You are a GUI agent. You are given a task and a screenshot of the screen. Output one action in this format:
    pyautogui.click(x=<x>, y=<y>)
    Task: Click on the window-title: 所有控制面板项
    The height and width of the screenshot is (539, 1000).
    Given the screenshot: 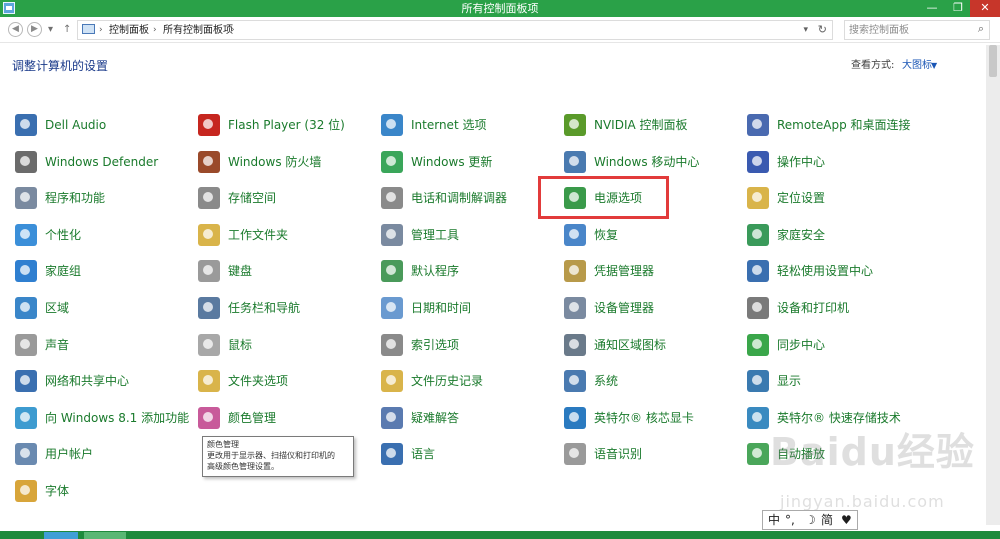 What is the action you would take?
    pyautogui.click(x=500, y=8)
    